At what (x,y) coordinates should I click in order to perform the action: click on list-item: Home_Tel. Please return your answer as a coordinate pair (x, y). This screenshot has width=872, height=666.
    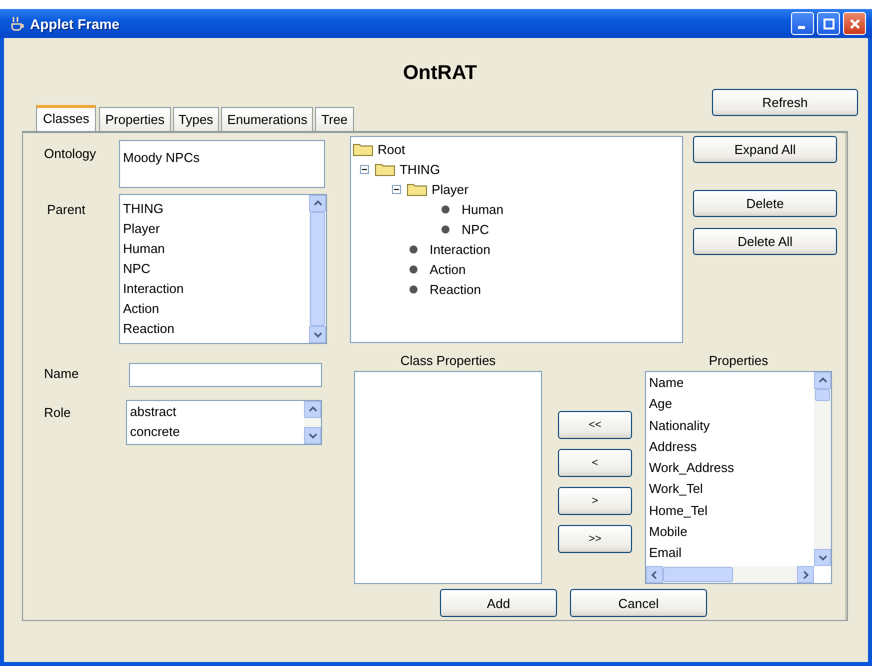
    Looking at the image, I should click on (730, 511).